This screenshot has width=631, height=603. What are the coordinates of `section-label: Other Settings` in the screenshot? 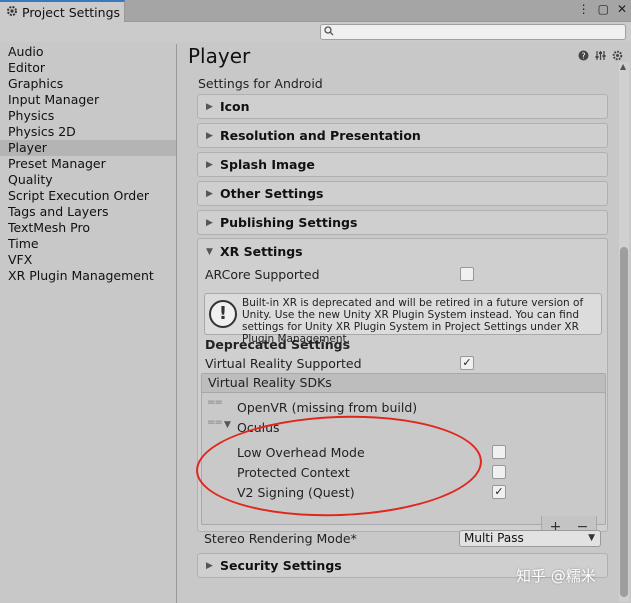 It's located at (272, 193).